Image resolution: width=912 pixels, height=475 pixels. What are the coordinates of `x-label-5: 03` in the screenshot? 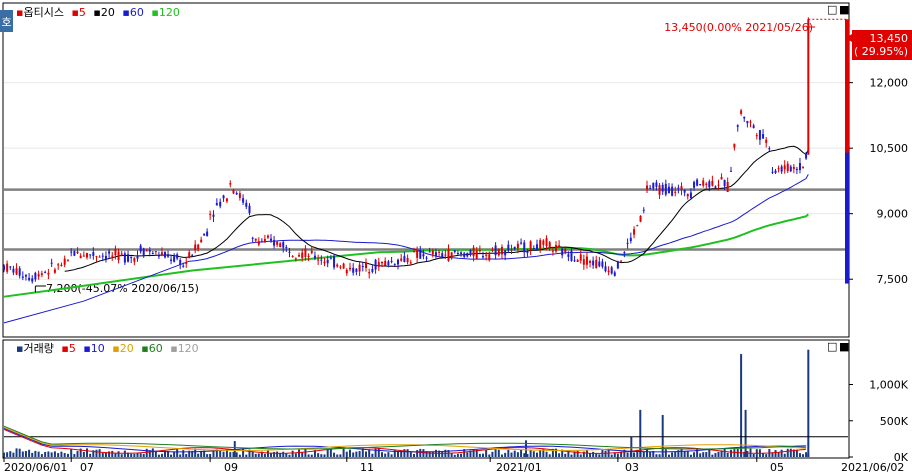 It's located at (632, 467).